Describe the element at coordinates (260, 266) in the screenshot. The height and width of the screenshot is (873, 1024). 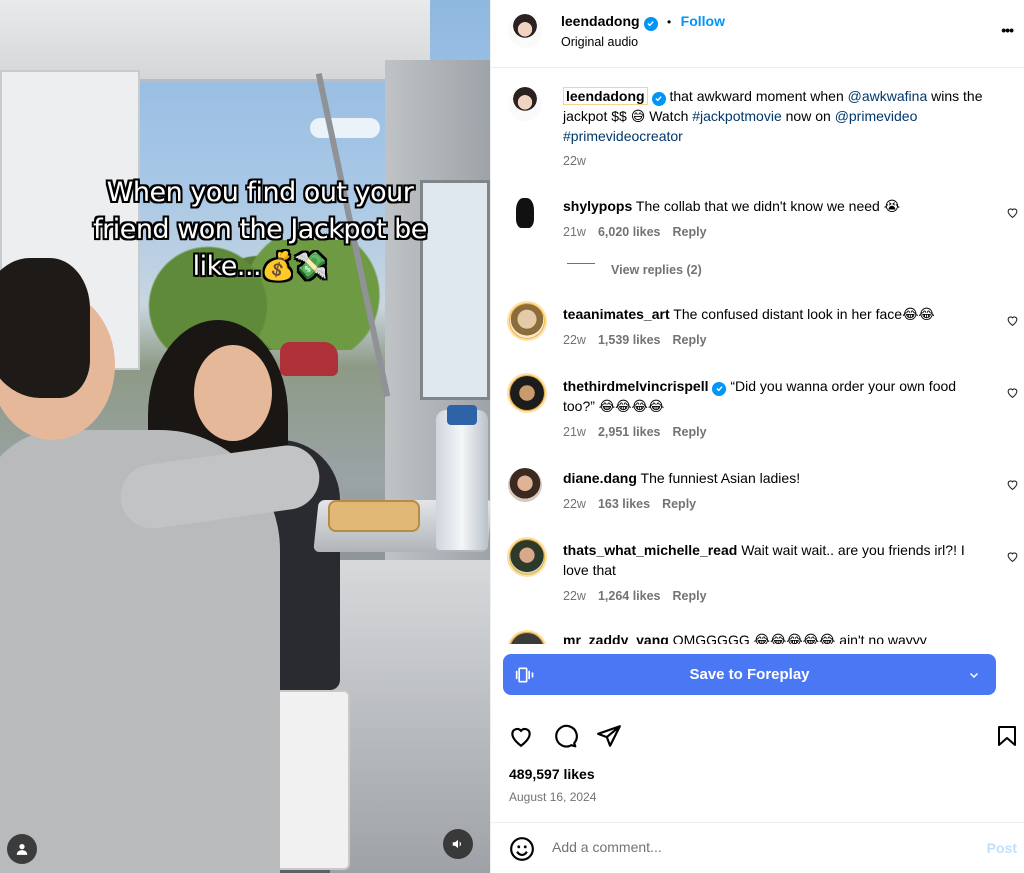
I see `caption-line: like...💰💸` at that location.